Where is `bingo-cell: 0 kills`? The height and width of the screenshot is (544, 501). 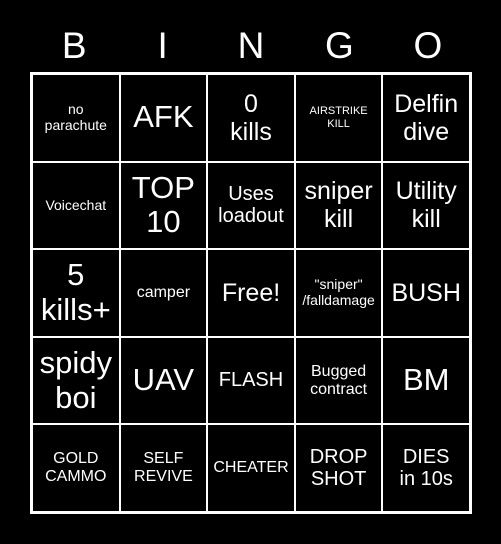
bingo-cell: 0 kills is located at coordinates (251, 118).